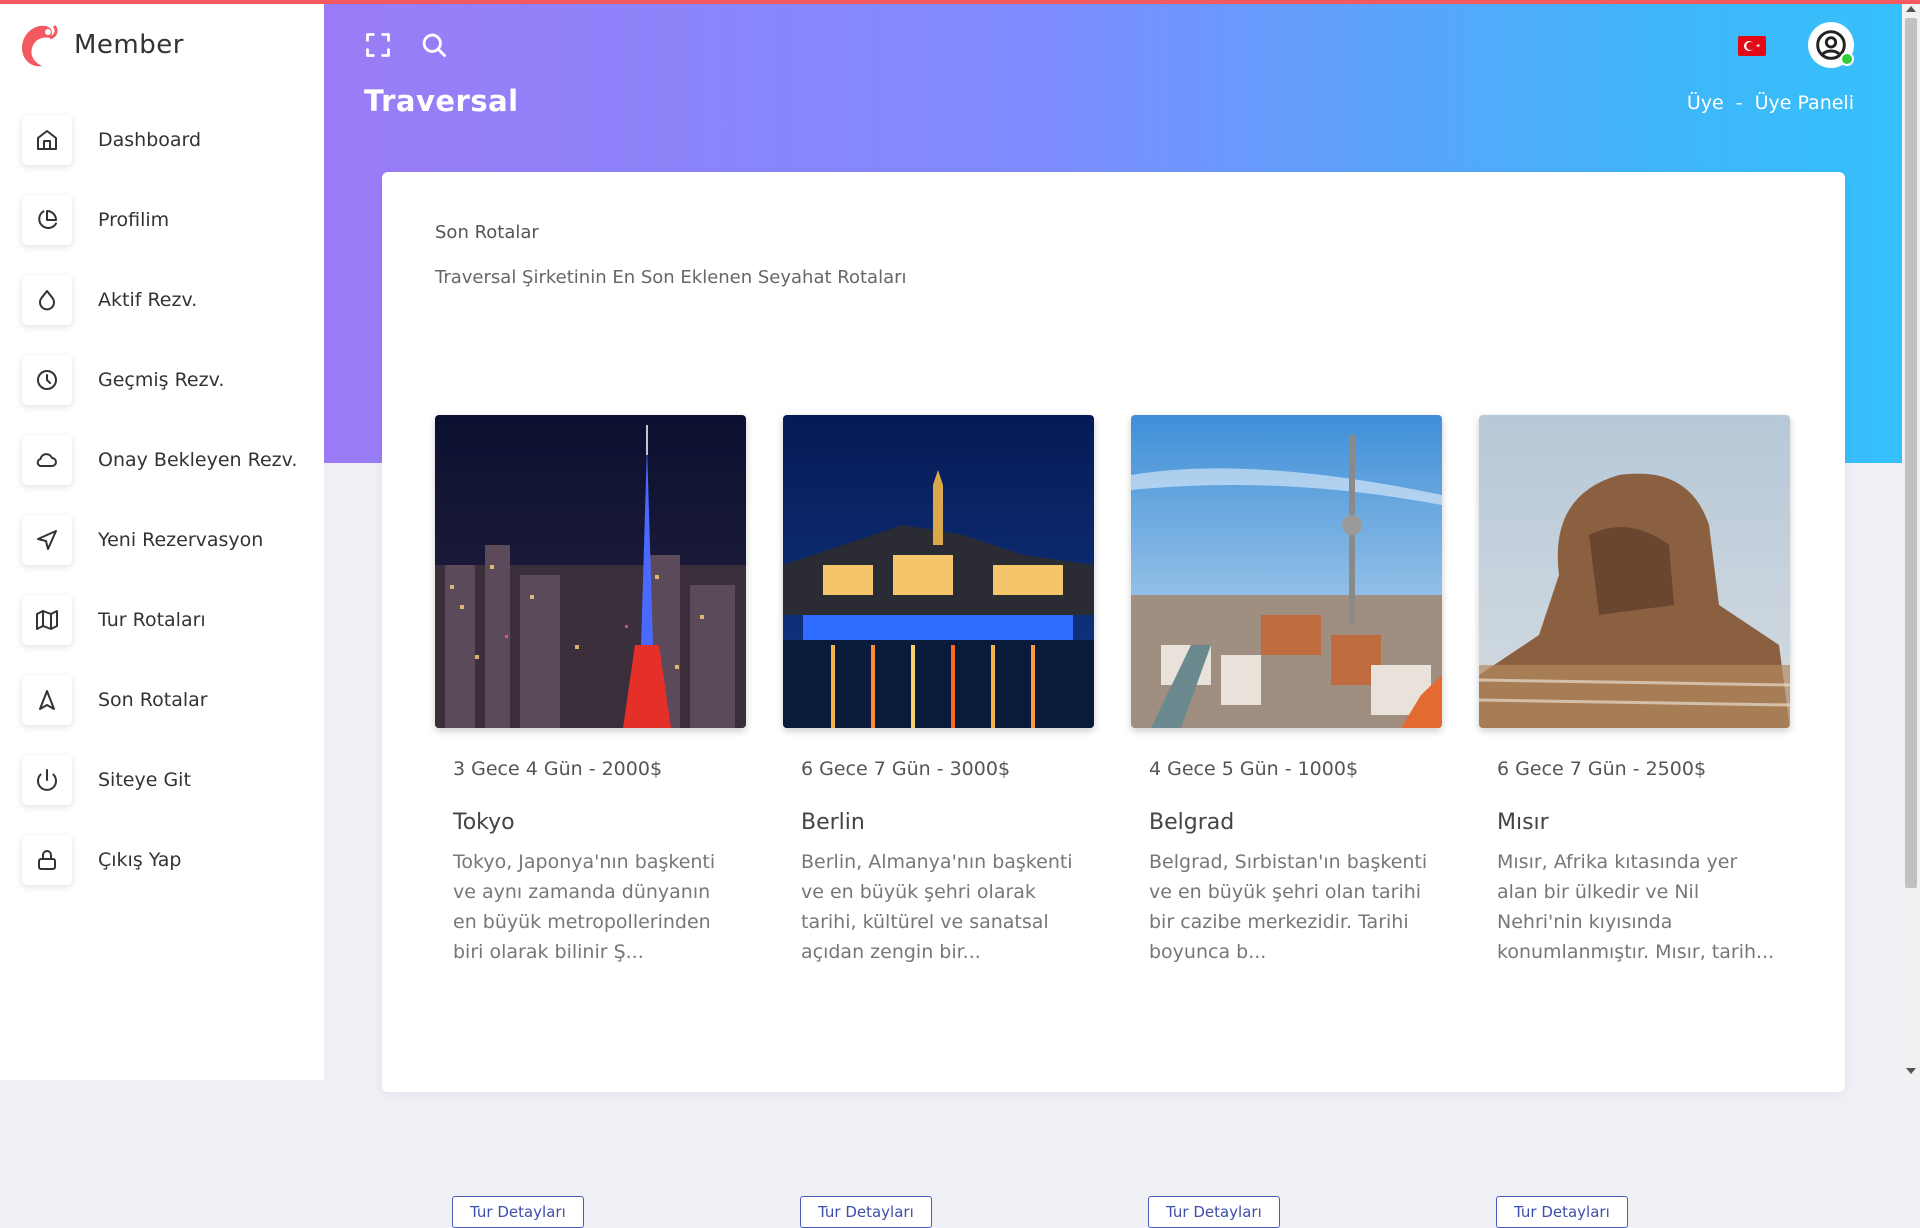 This screenshot has height=1228, width=1920. What do you see at coordinates (1847, 59) in the screenshot?
I see `online-status-dot` at bounding box center [1847, 59].